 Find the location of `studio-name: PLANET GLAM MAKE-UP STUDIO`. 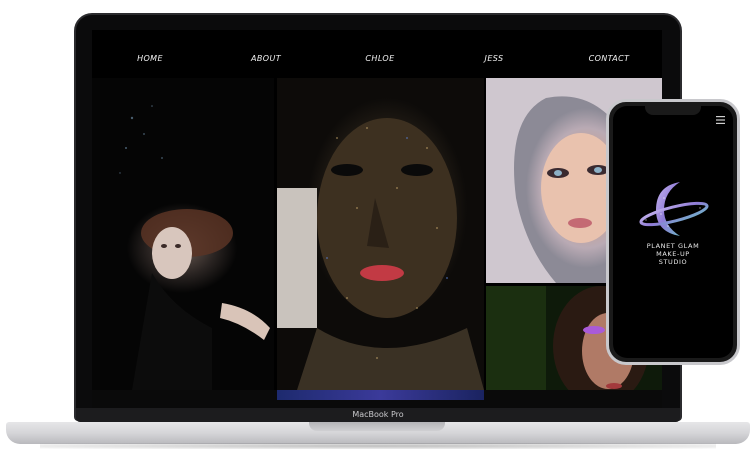

studio-name: PLANET GLAM MAKE-UP STUDIO is located at coordinates (673, 254).